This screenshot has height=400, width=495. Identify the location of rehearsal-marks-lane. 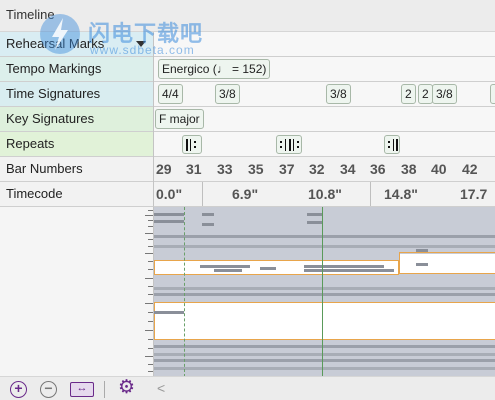
(324, 44).